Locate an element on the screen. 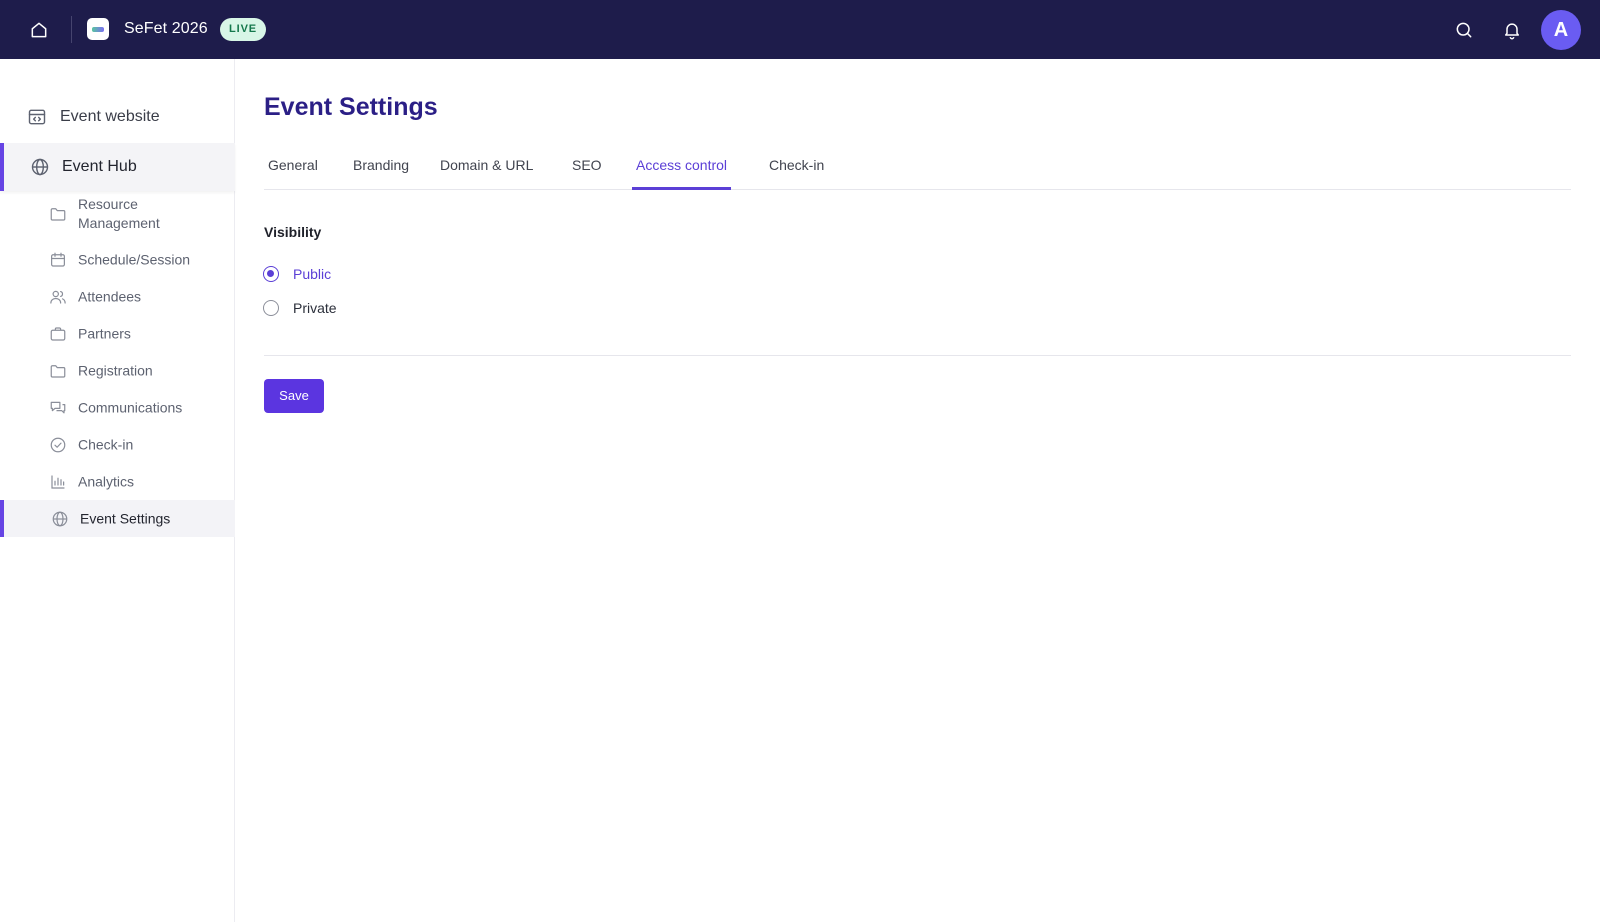  visibility-label: Visibility is located at coordinates (293, 232).